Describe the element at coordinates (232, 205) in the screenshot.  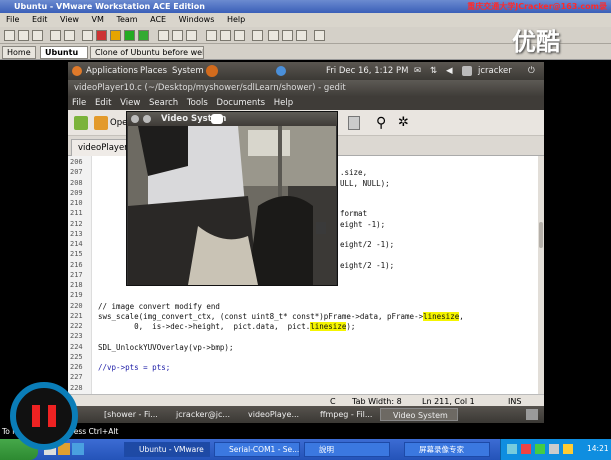
I see `video-frame-image` at that location.